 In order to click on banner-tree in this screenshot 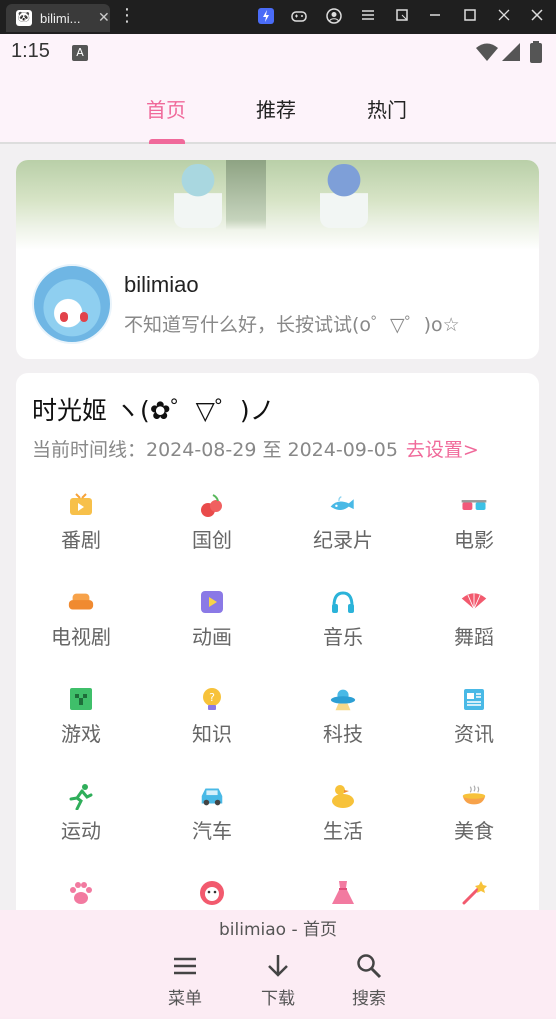, I will do `click(246, 195)`.